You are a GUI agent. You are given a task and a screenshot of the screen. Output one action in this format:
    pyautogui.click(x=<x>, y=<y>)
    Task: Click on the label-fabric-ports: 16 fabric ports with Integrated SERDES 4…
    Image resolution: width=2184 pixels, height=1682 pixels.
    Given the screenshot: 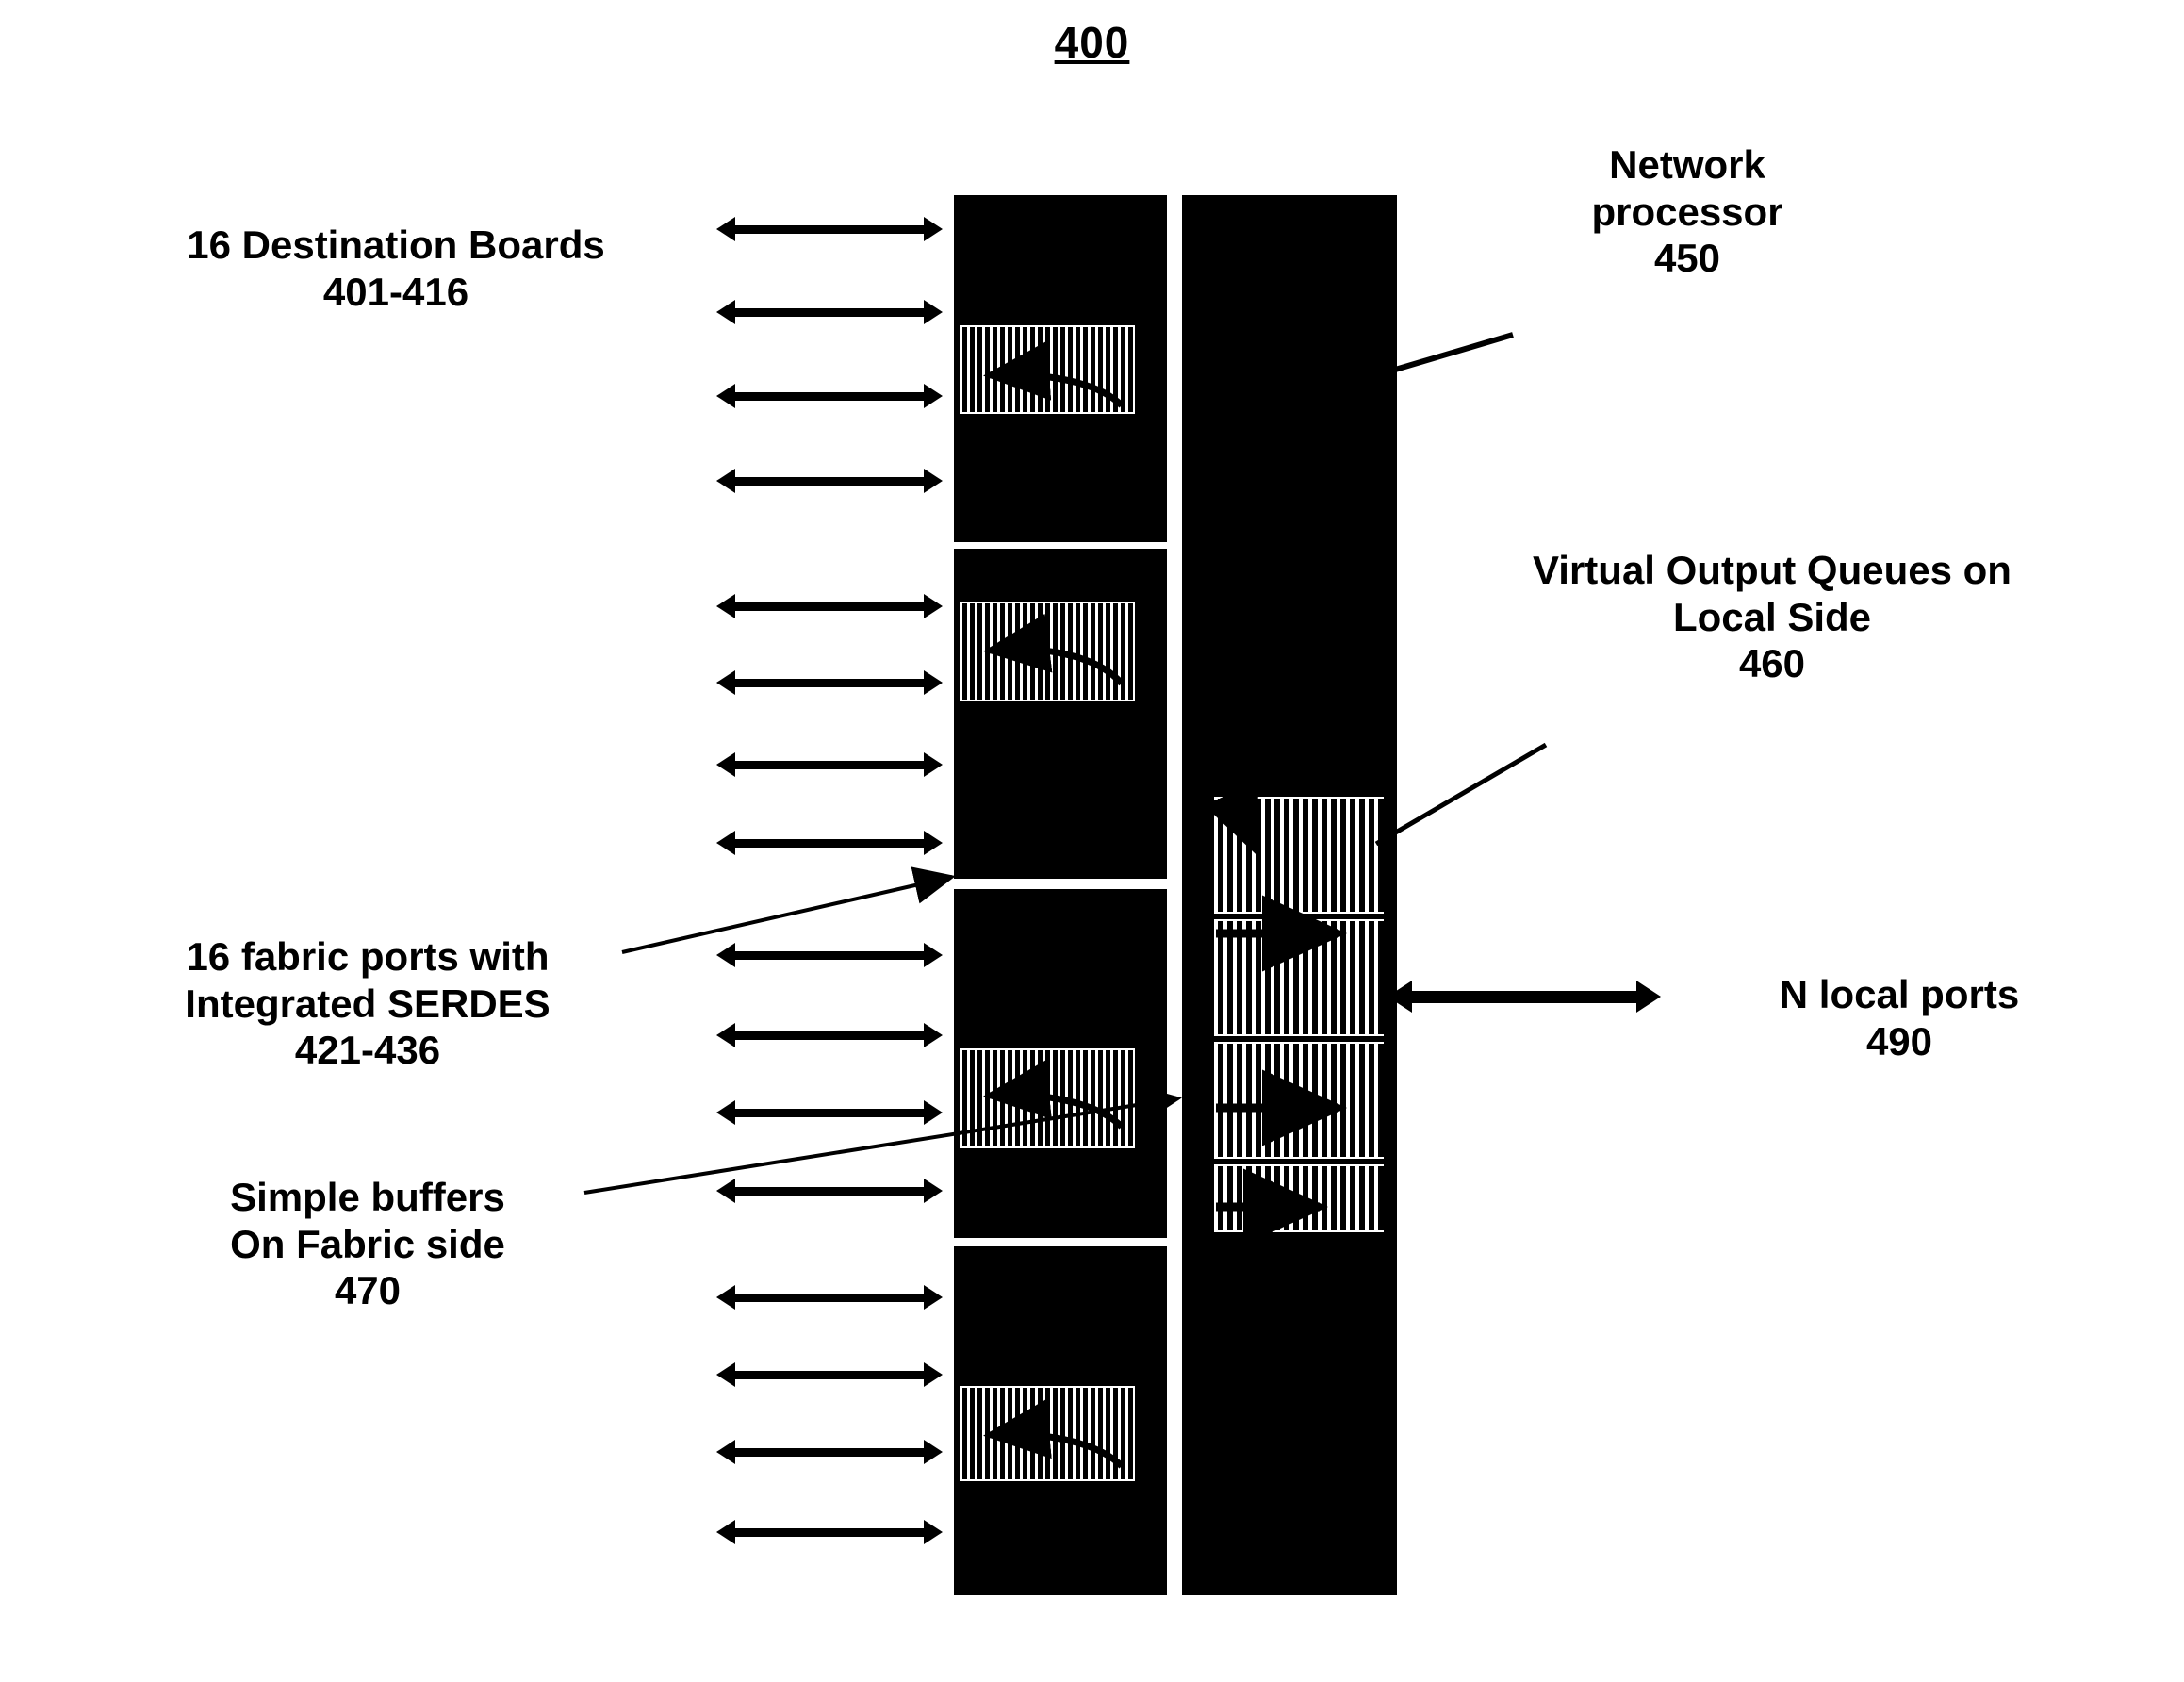 What is the action you would take?
    pyautogui.click(x=367, y=1004)
    